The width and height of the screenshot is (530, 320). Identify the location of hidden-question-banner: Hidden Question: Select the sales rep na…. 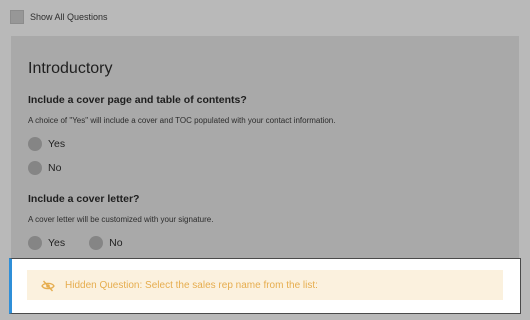
(265, 285).